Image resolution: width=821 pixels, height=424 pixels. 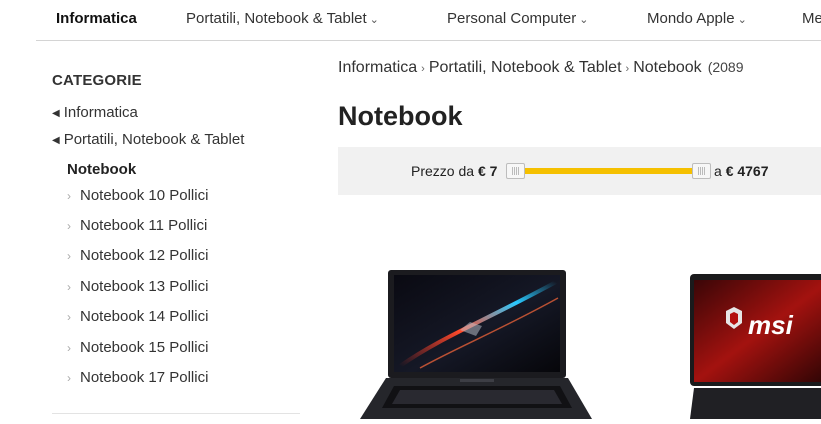 I want to click on sidebar-item-notebook-11: › Notebook 11 Pollici, so click(x=137, y=225).